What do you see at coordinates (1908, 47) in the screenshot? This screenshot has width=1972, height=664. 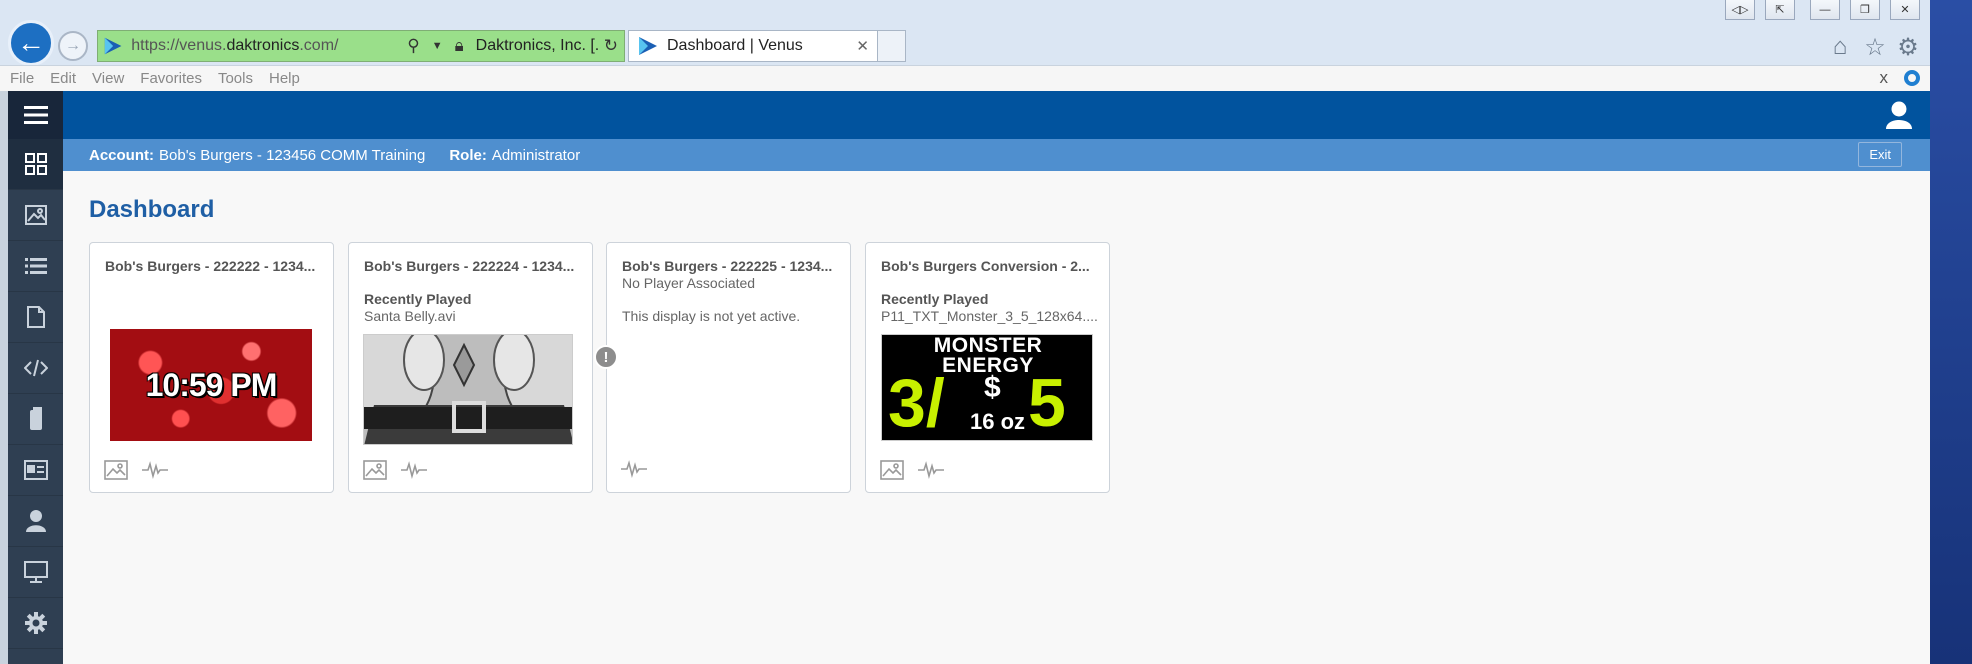 I see `settings-gear-icon: ⚙` at bounding box center [1908, 47].